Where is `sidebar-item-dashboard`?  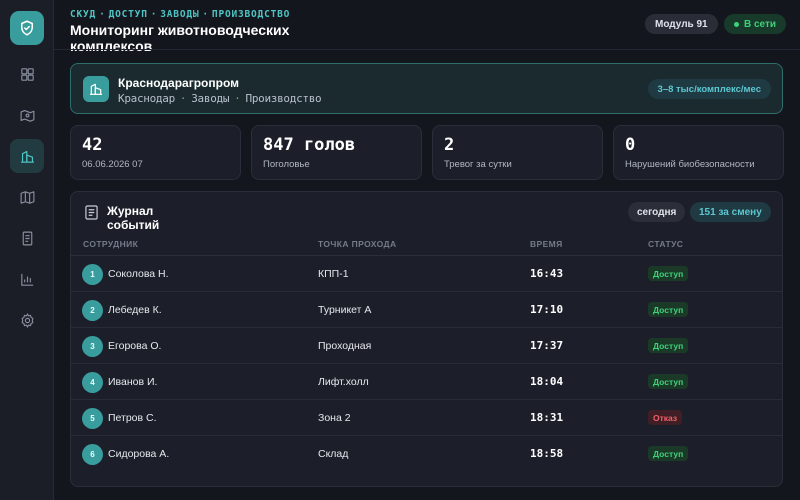 sidebar-item-dashboard is located at coordinates (27, 74).